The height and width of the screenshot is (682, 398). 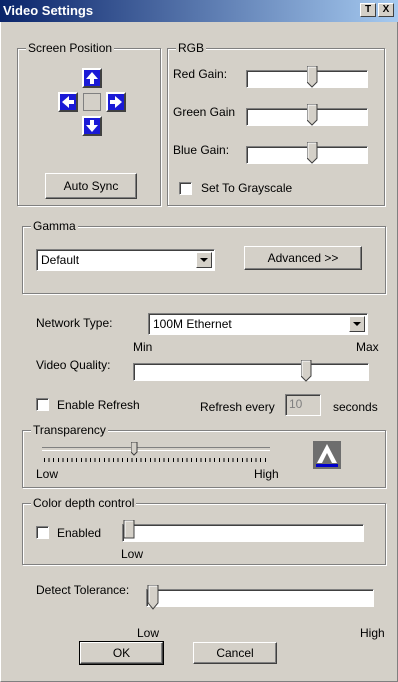 What do you see at coordinates (125, 260) in the screenshot?
I see `gamma-select: Default` at bounding box center [125, 260].